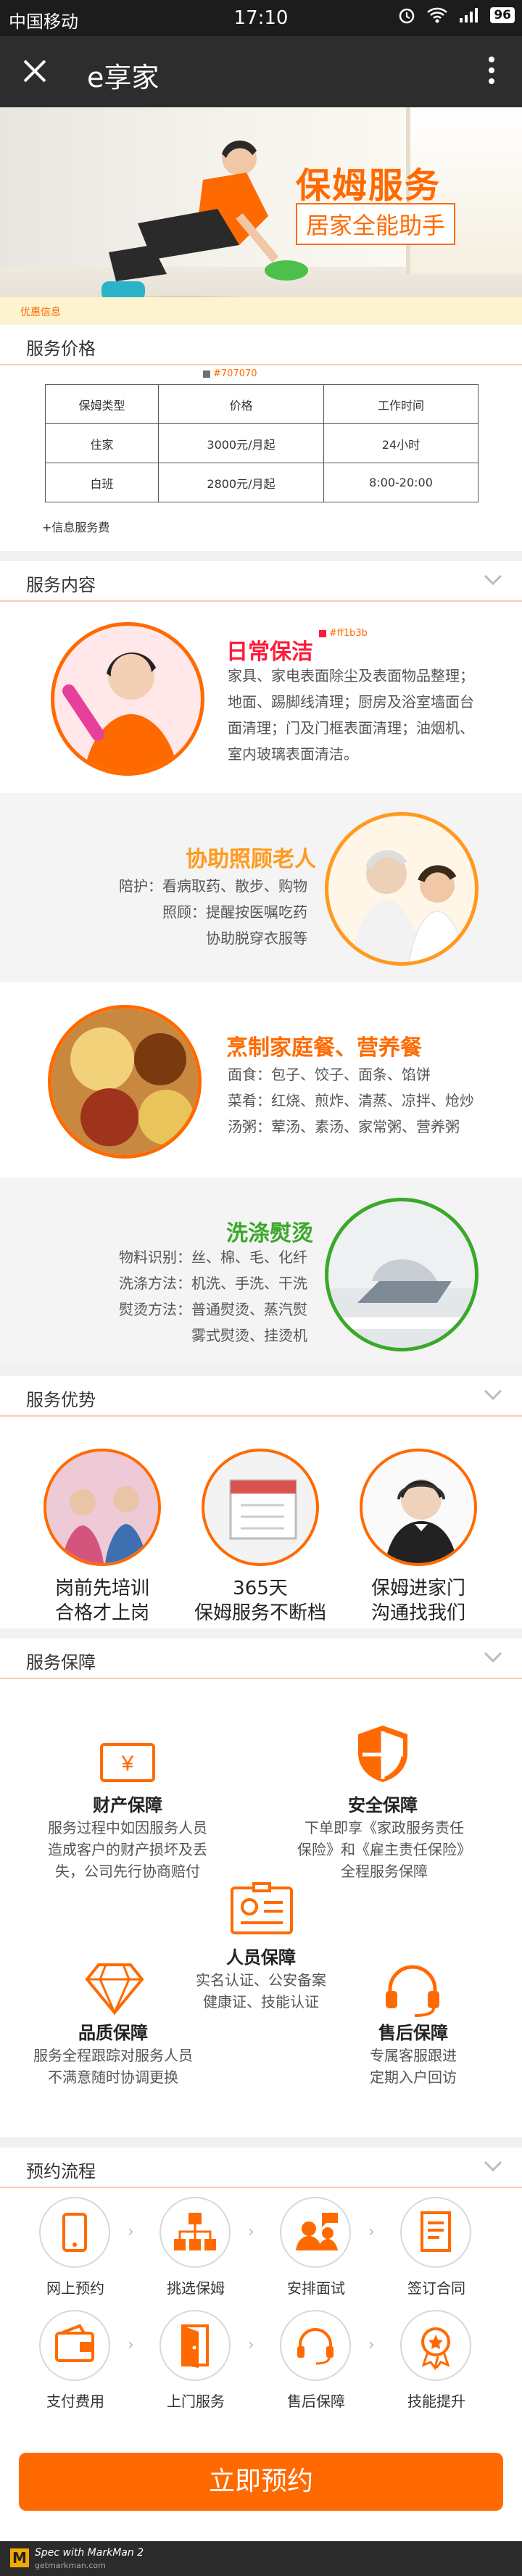 This screenshot has height=2576, width=522. What do you see at coordinates (261, 71) in the screenshot?
I see `nav-bar: e享家` at bounding box center [261, 71].